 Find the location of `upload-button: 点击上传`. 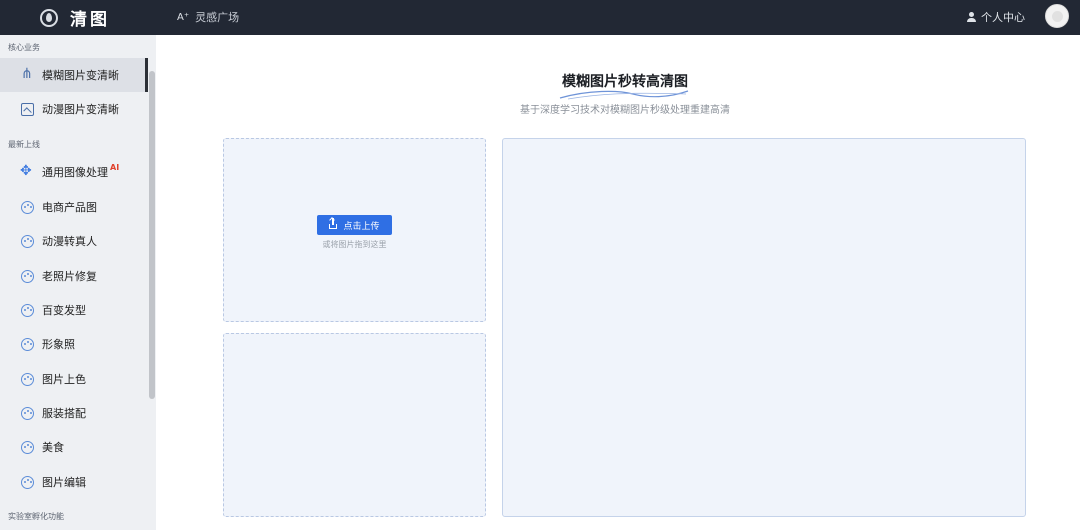

upload-button: 点击上传 is located at coordinates (354, 225).